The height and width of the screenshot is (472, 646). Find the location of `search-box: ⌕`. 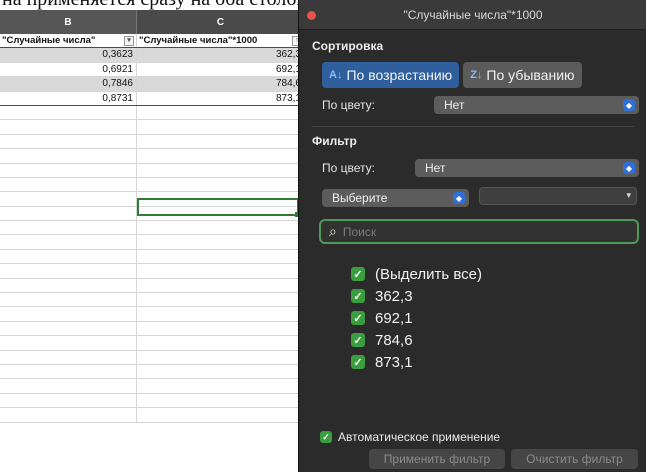

search-box: ⌕ is located at coordinates (479, 231).